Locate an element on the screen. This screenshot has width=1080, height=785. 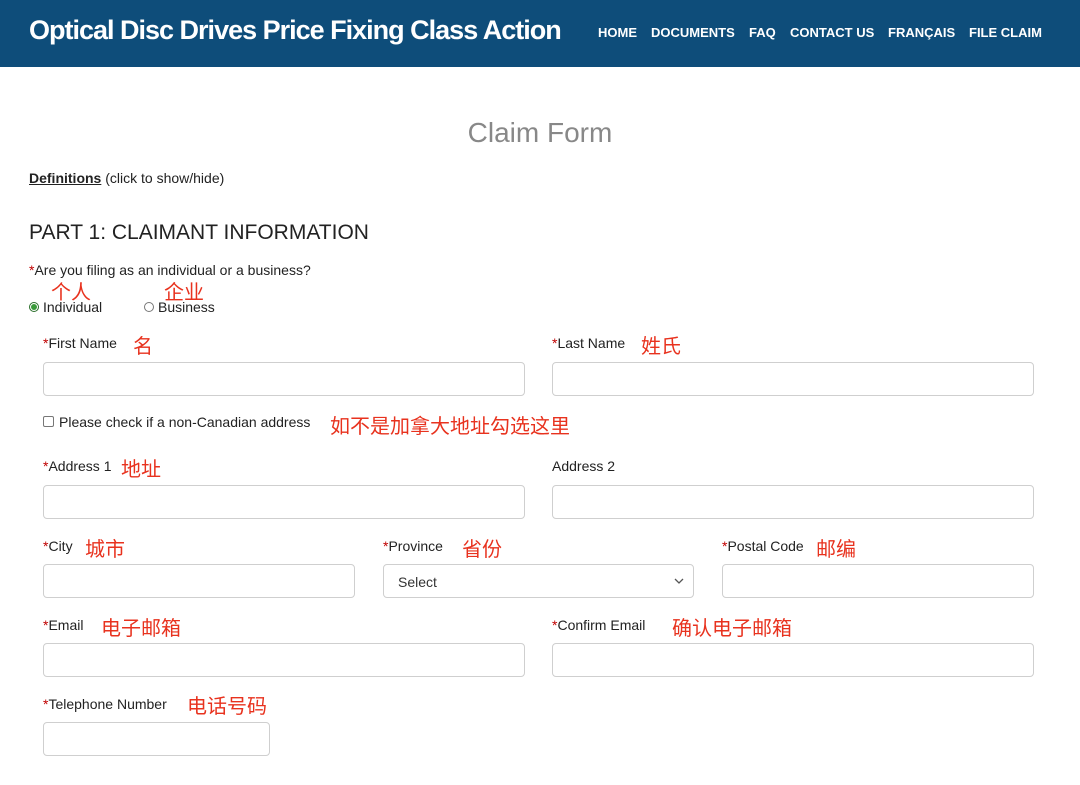
province-label-text: Province is located at coordinates (415, 546).